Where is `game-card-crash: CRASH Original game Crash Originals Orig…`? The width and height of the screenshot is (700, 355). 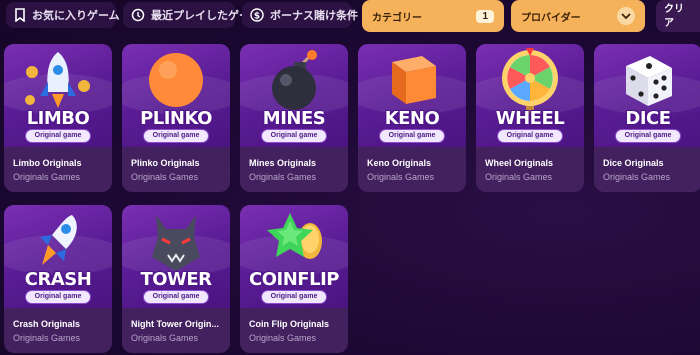 game-card-crash: CRASH Original game Crash Originals Orig… is located at coordinates (58, 279).